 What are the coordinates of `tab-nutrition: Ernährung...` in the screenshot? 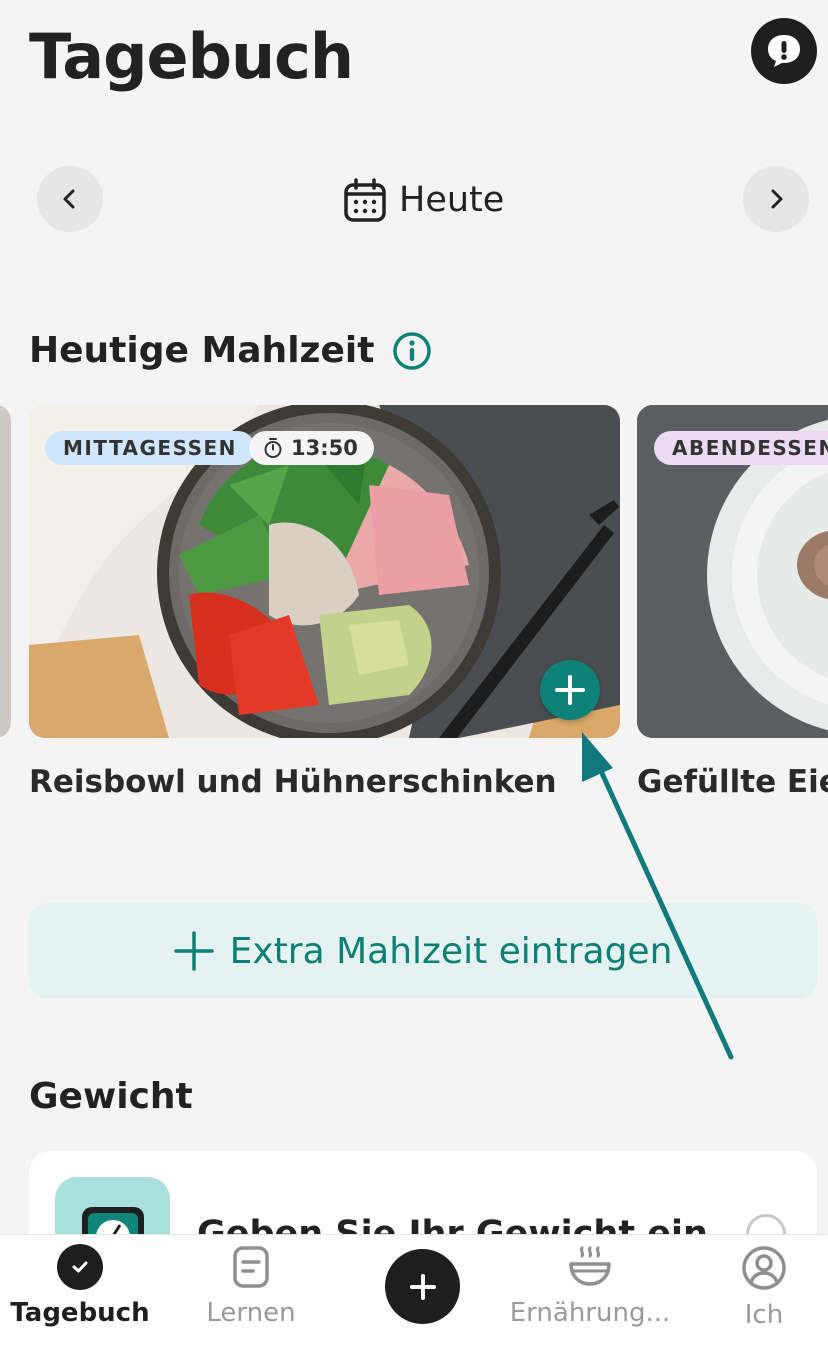 It's located at (590, 1286).